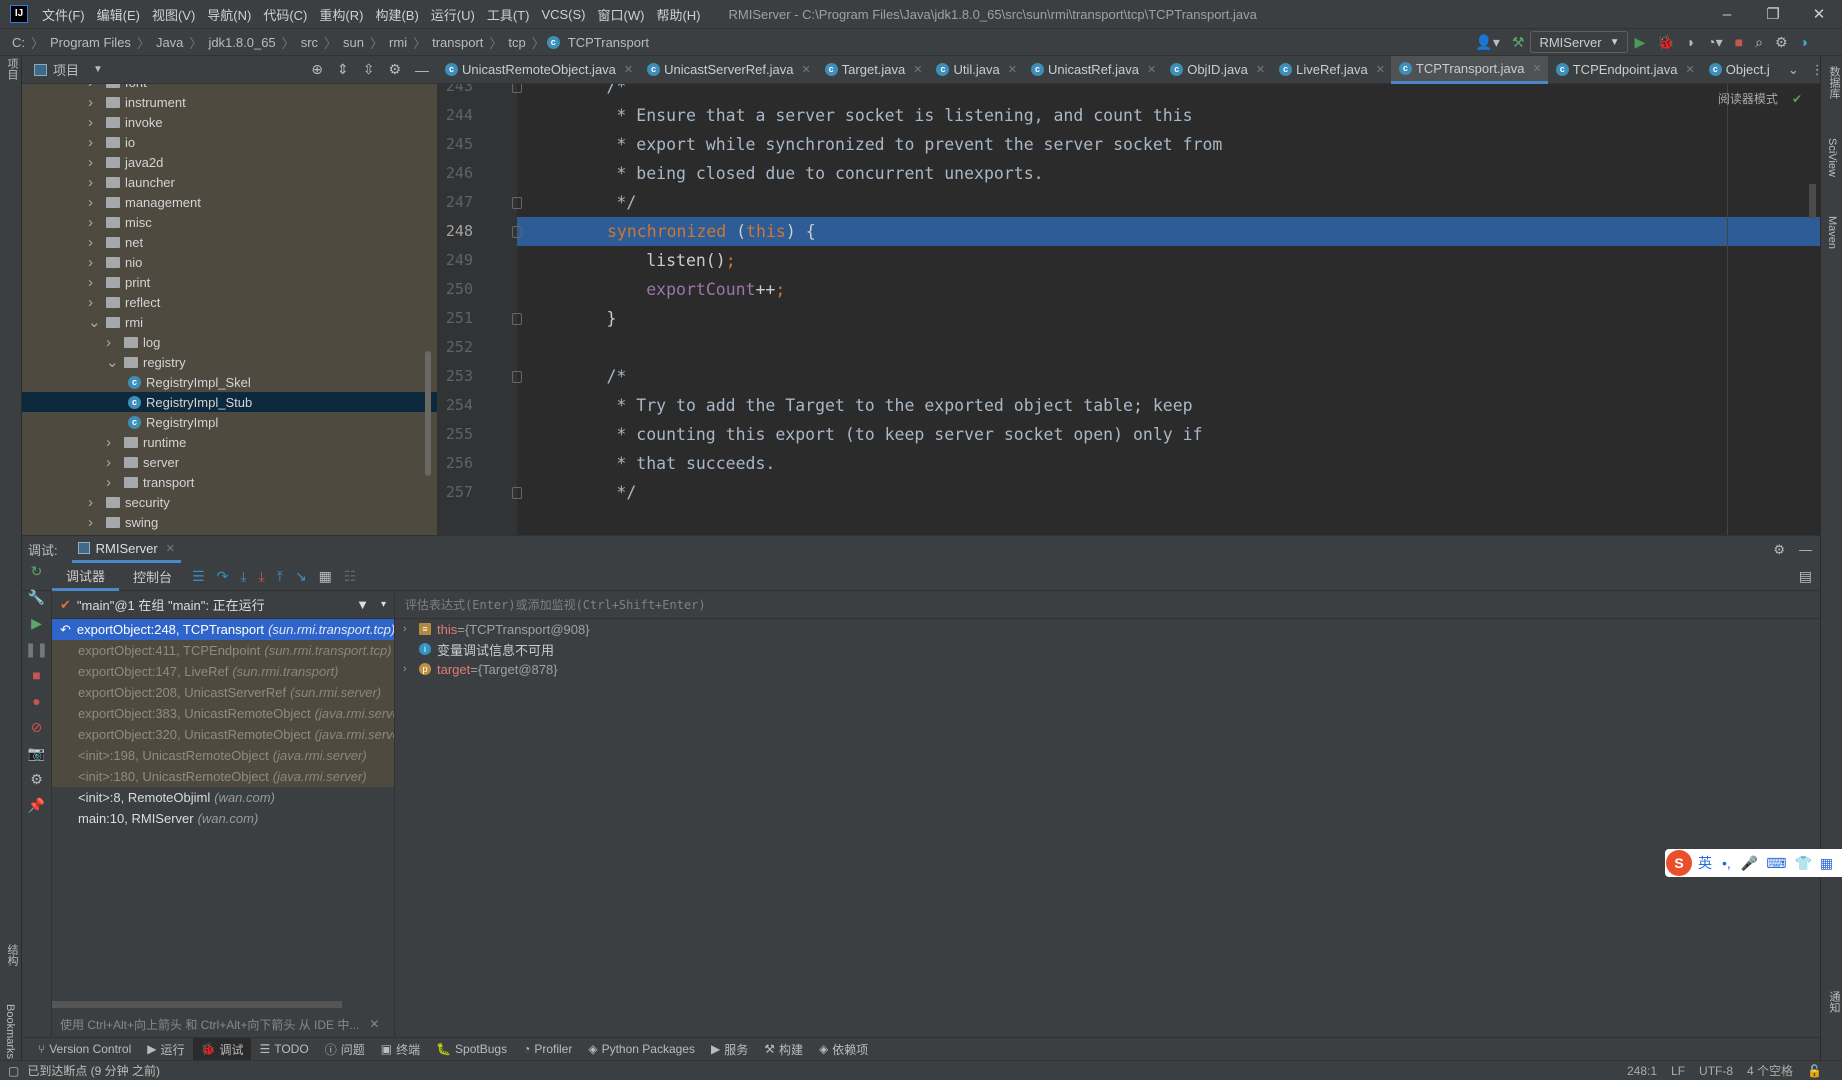 This screenshot has height=1080, width=1842. I want to click on breadcrumb-item: C:, so click(18, 42).